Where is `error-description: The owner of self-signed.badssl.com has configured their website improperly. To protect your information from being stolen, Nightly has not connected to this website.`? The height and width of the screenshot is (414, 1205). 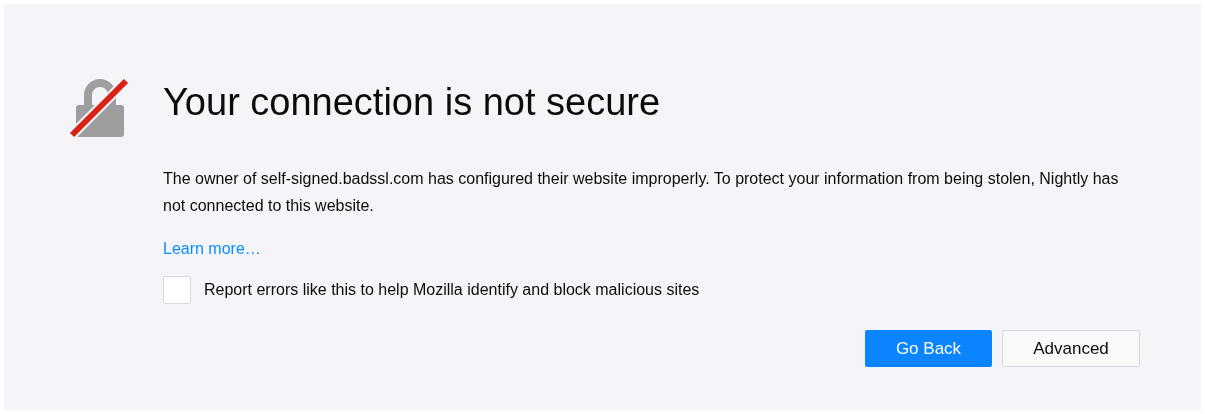 error-description: The owner of self-signed.badssl.com has configured their website improperly. To protect your information from being stolen, Nightly has not connected to this website. is located at coordinates (641, 192).